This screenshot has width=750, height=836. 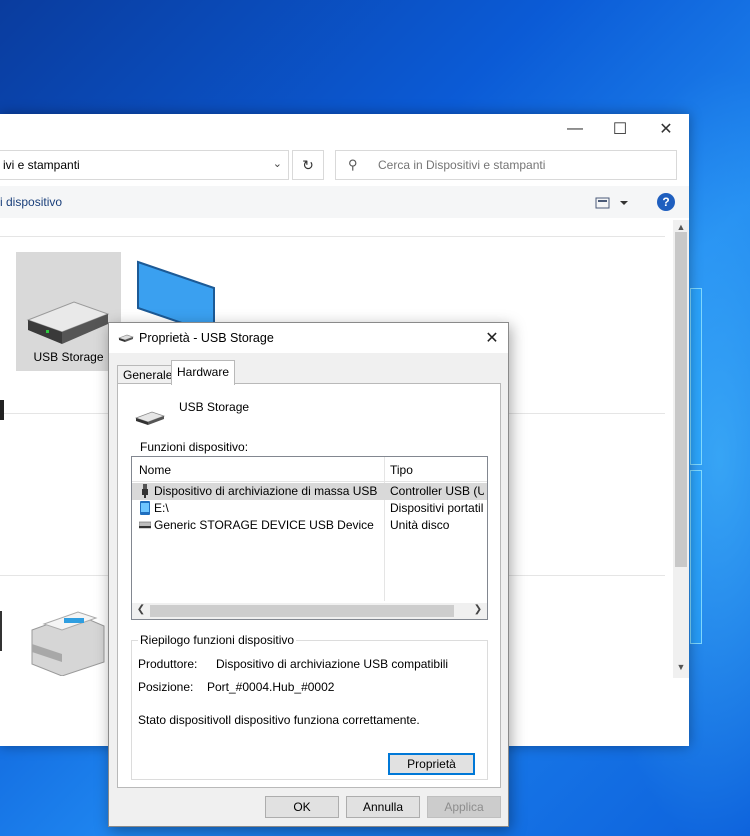 I want to click on change-view-button, so click(x=614, y=203).